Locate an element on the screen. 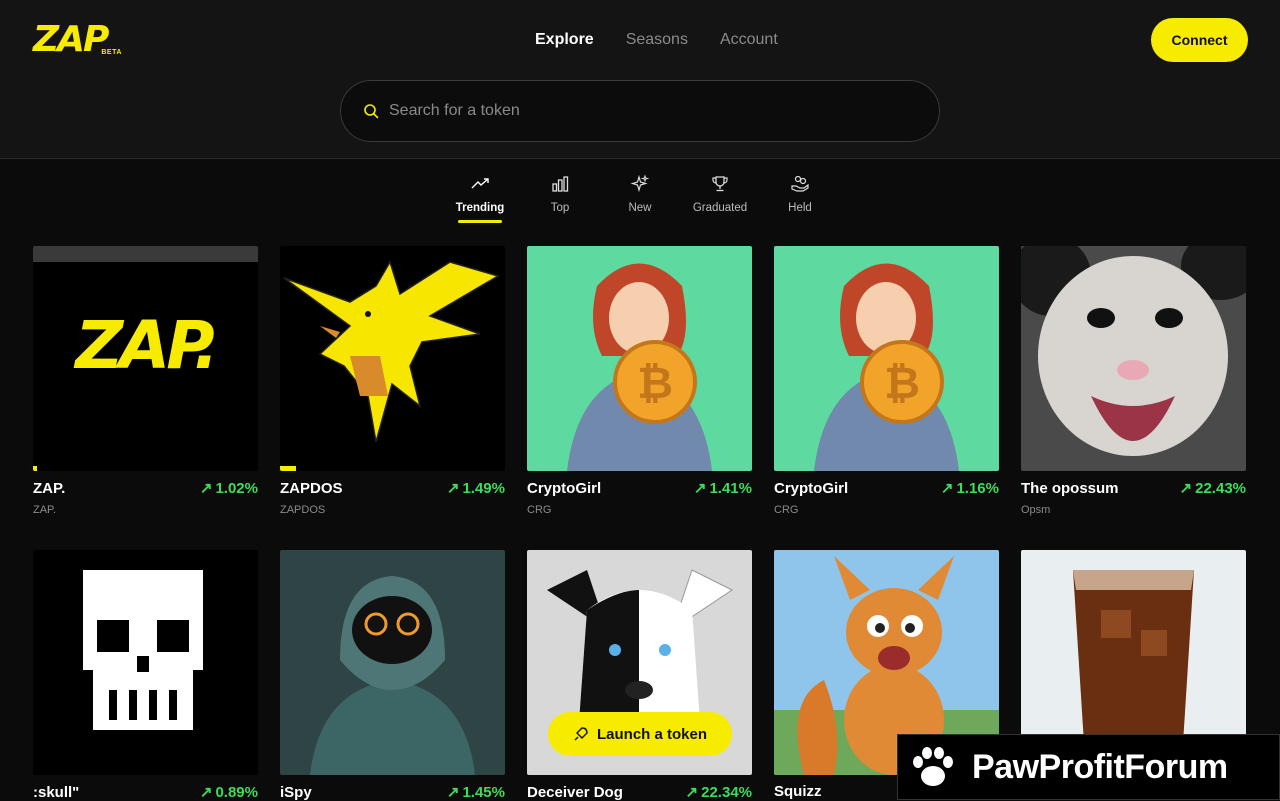  tab-graduated: Graduated is located at coordinates (720, 198).